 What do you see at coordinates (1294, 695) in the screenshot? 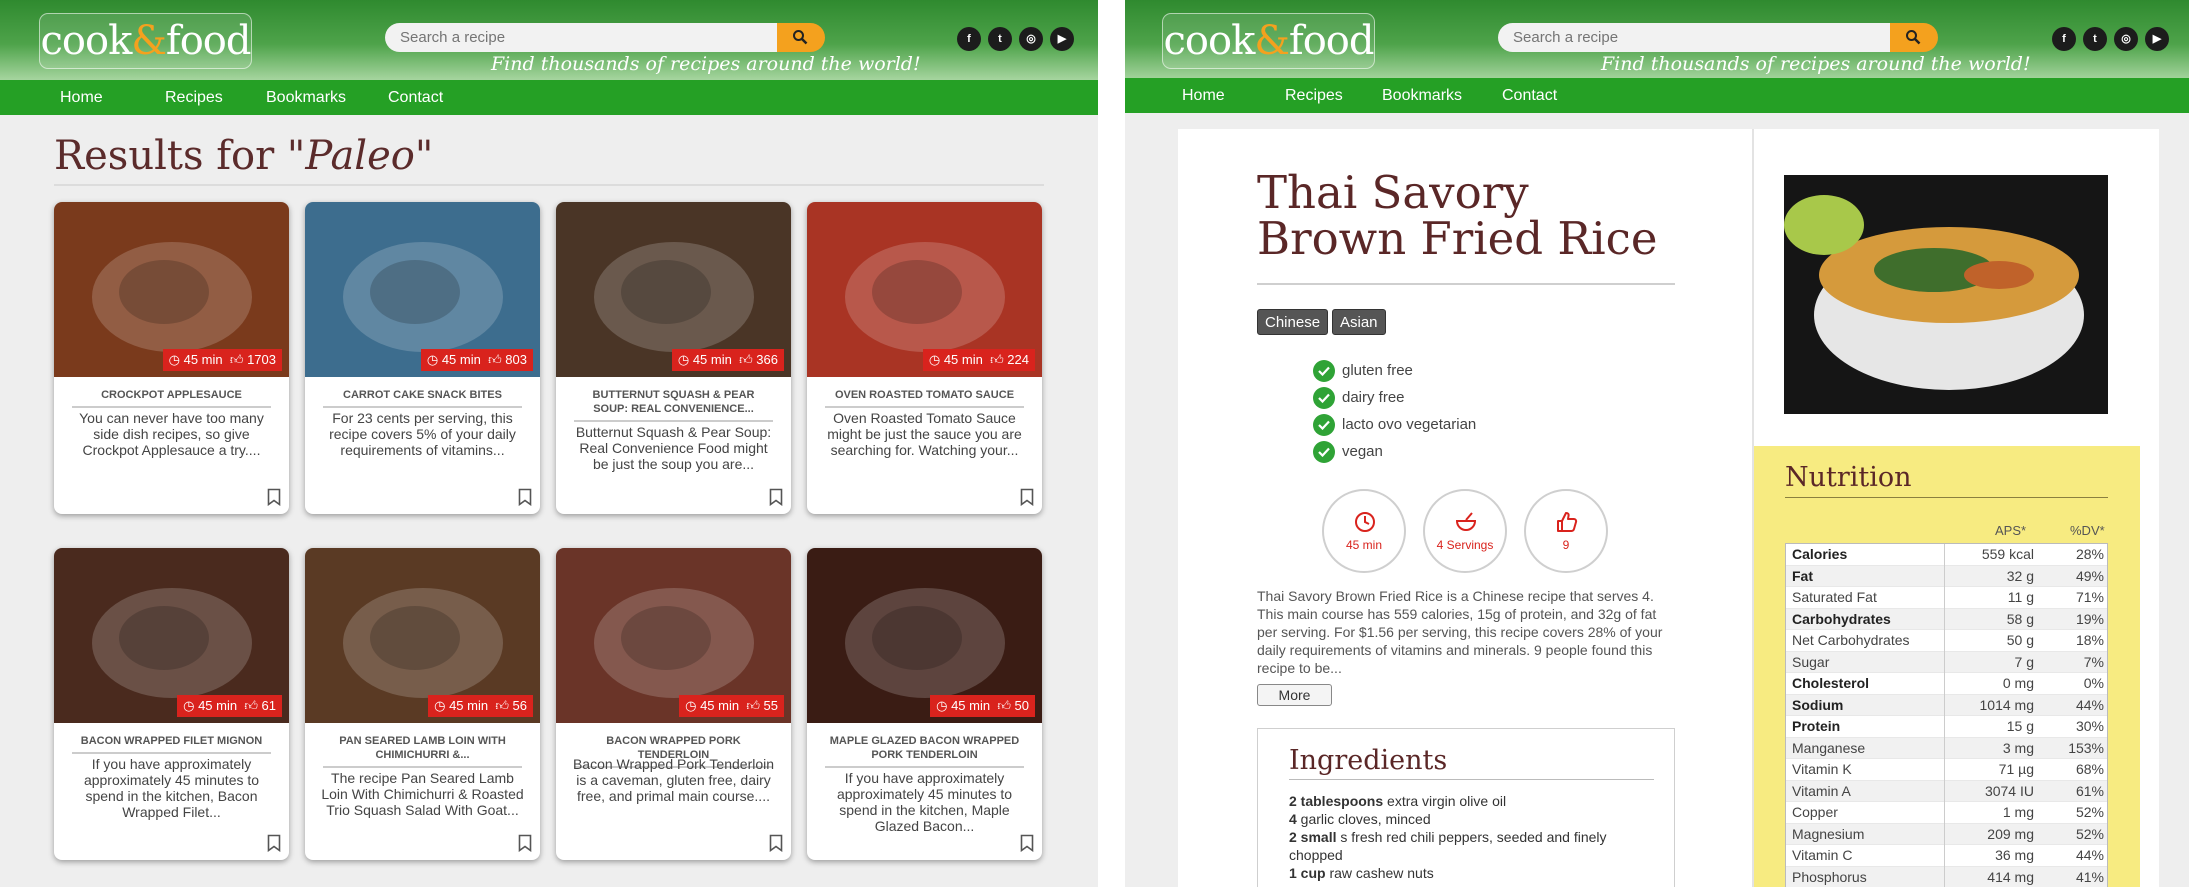
I see `more-button: More` at bounding box center [1294, 695].